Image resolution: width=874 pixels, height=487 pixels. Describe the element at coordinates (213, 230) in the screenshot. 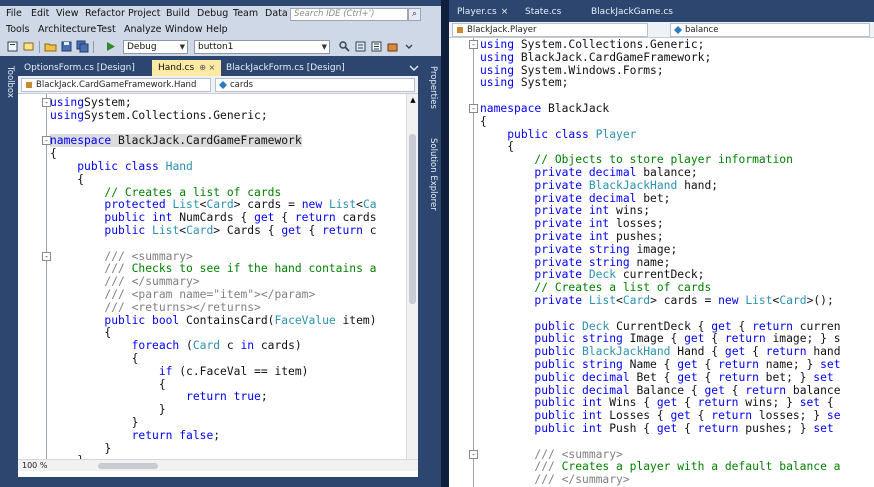

I see `code-line: public List<Card> Cards { get { return c` at that location.